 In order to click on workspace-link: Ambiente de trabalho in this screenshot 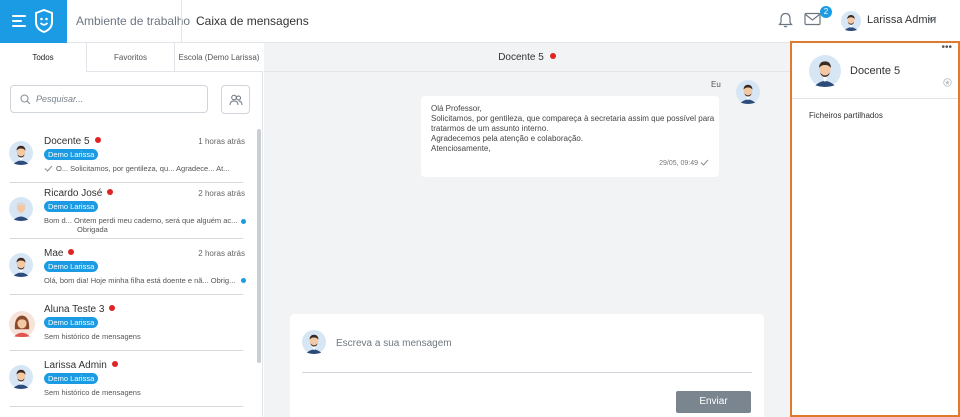, I will do `click(133, 21)`.